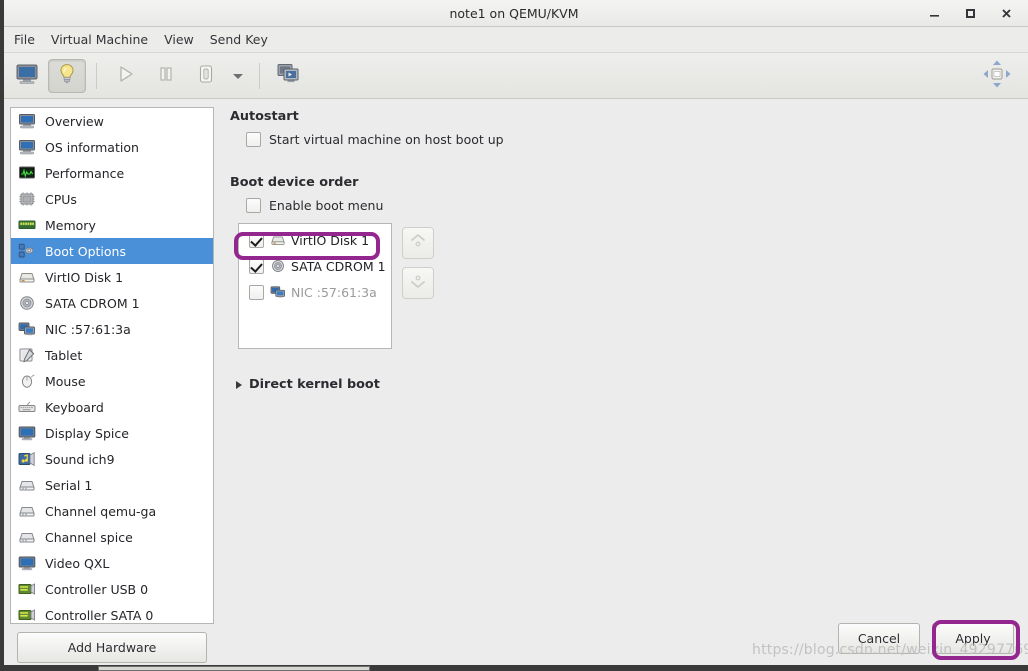  What do you see at coordinates (514, 638) in the screenshot?
I see `dialog-footer: Cancel Apply` at bounding box center [514, 638].